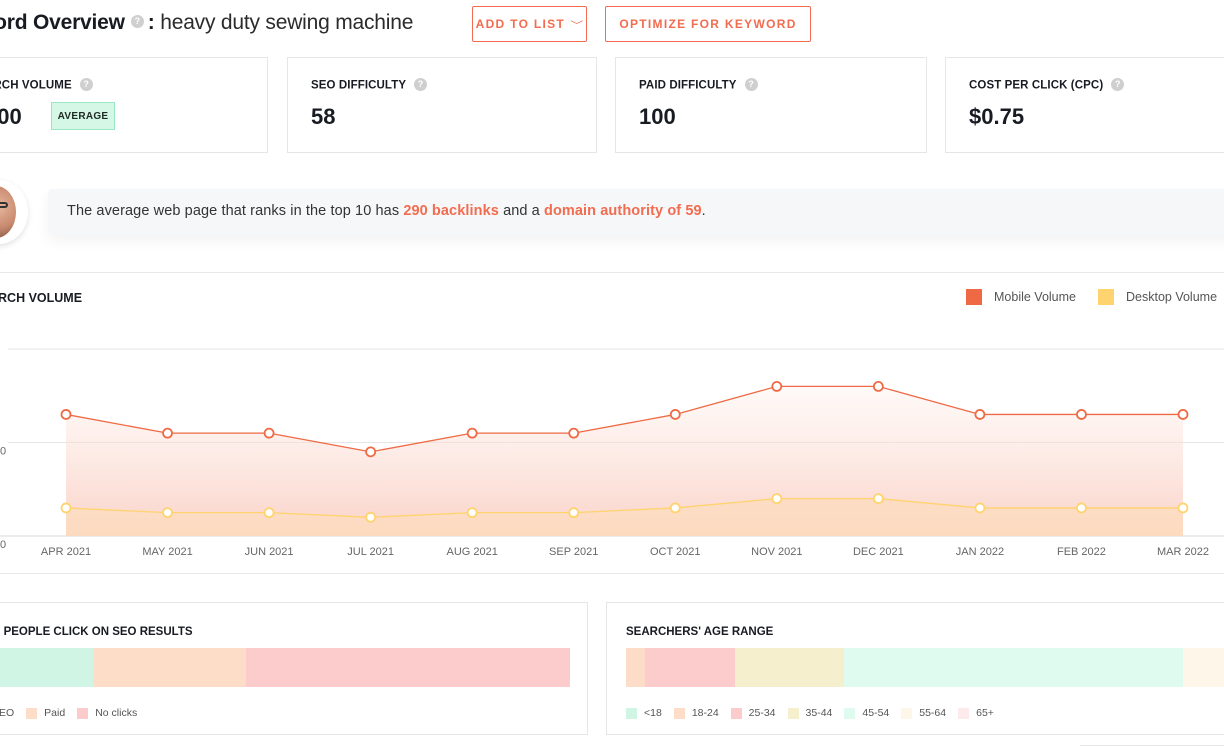  I want to click on advisor-avatar, so click(14, 212).